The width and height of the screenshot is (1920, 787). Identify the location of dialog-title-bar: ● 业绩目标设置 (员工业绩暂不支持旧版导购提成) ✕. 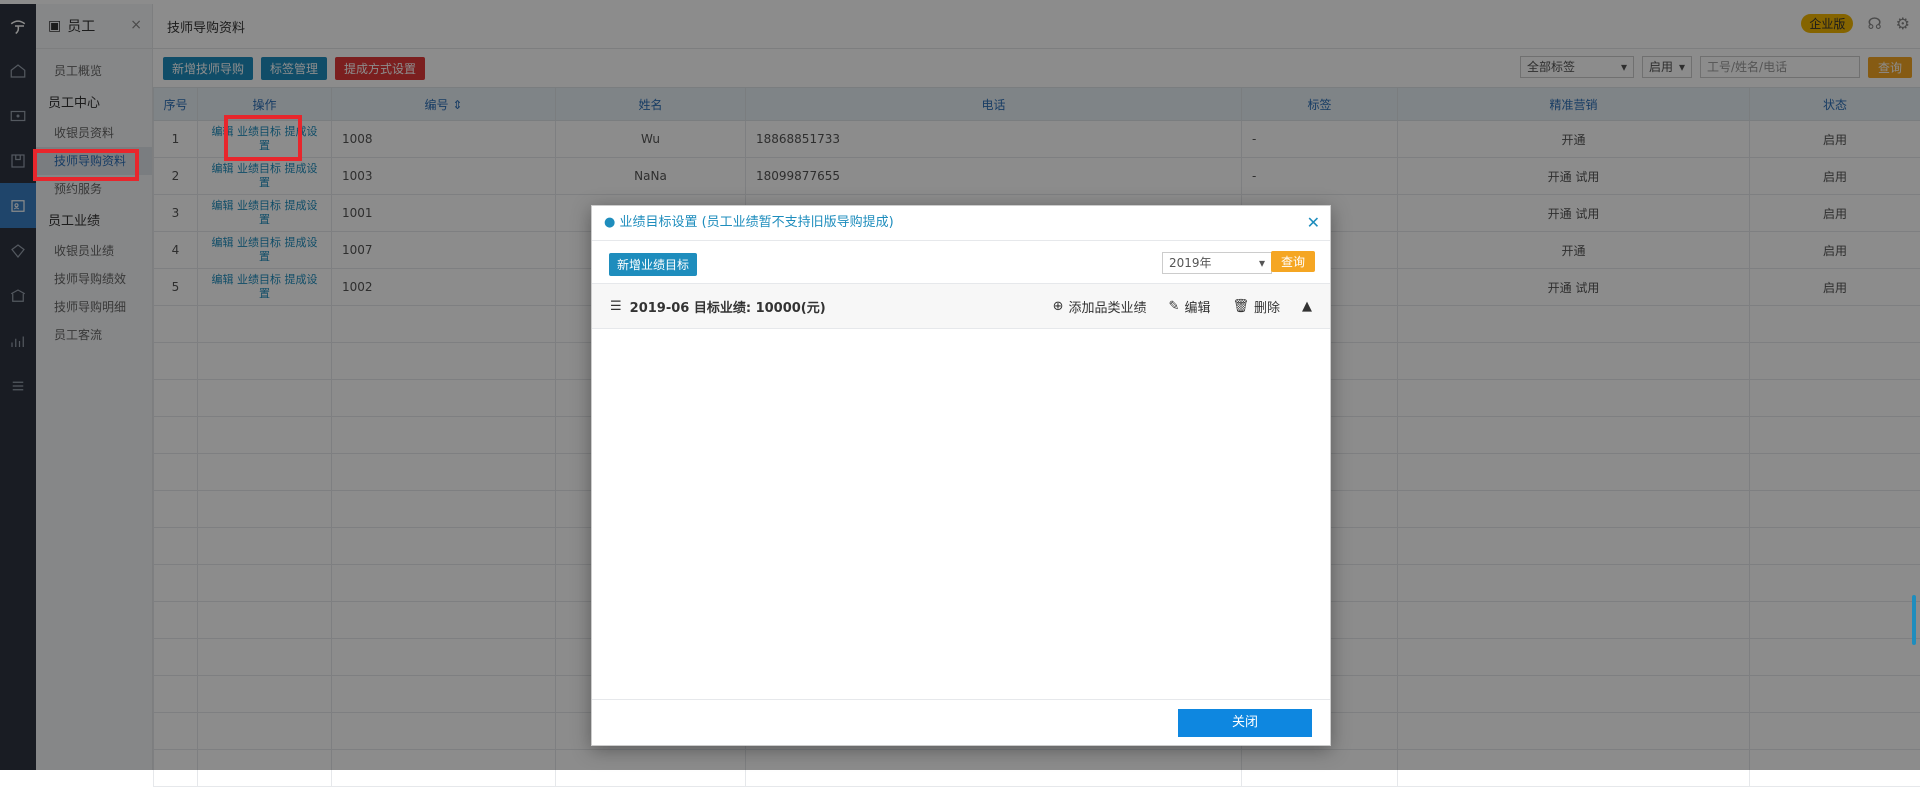
(961, 223).